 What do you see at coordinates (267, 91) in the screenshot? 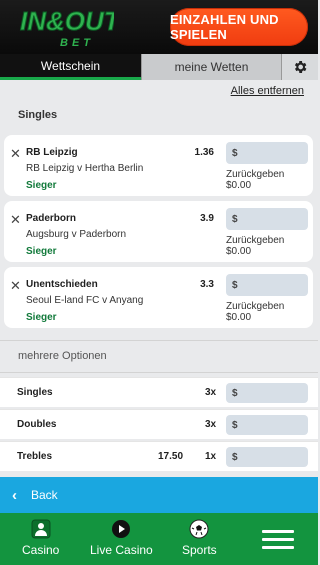
I see `remove-all-link: Alles entfernen` at bounding box center [267, 91].